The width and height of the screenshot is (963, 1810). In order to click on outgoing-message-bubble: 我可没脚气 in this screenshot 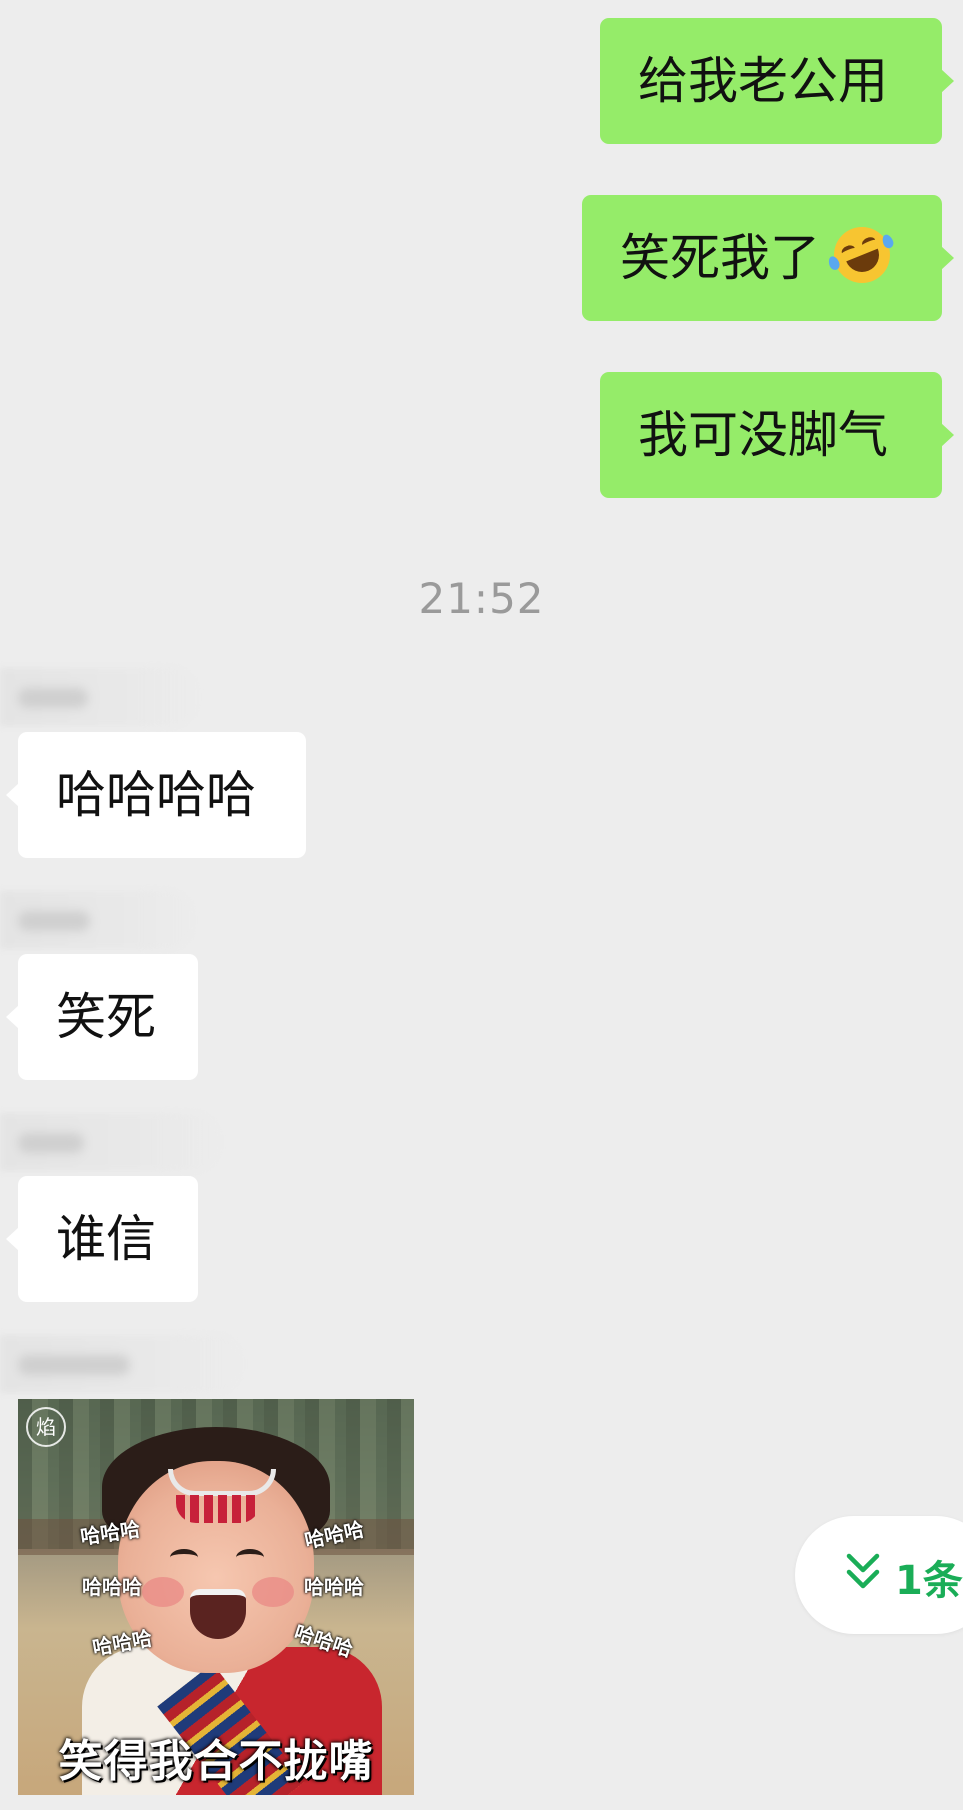, I will do `click(777, 435)`.